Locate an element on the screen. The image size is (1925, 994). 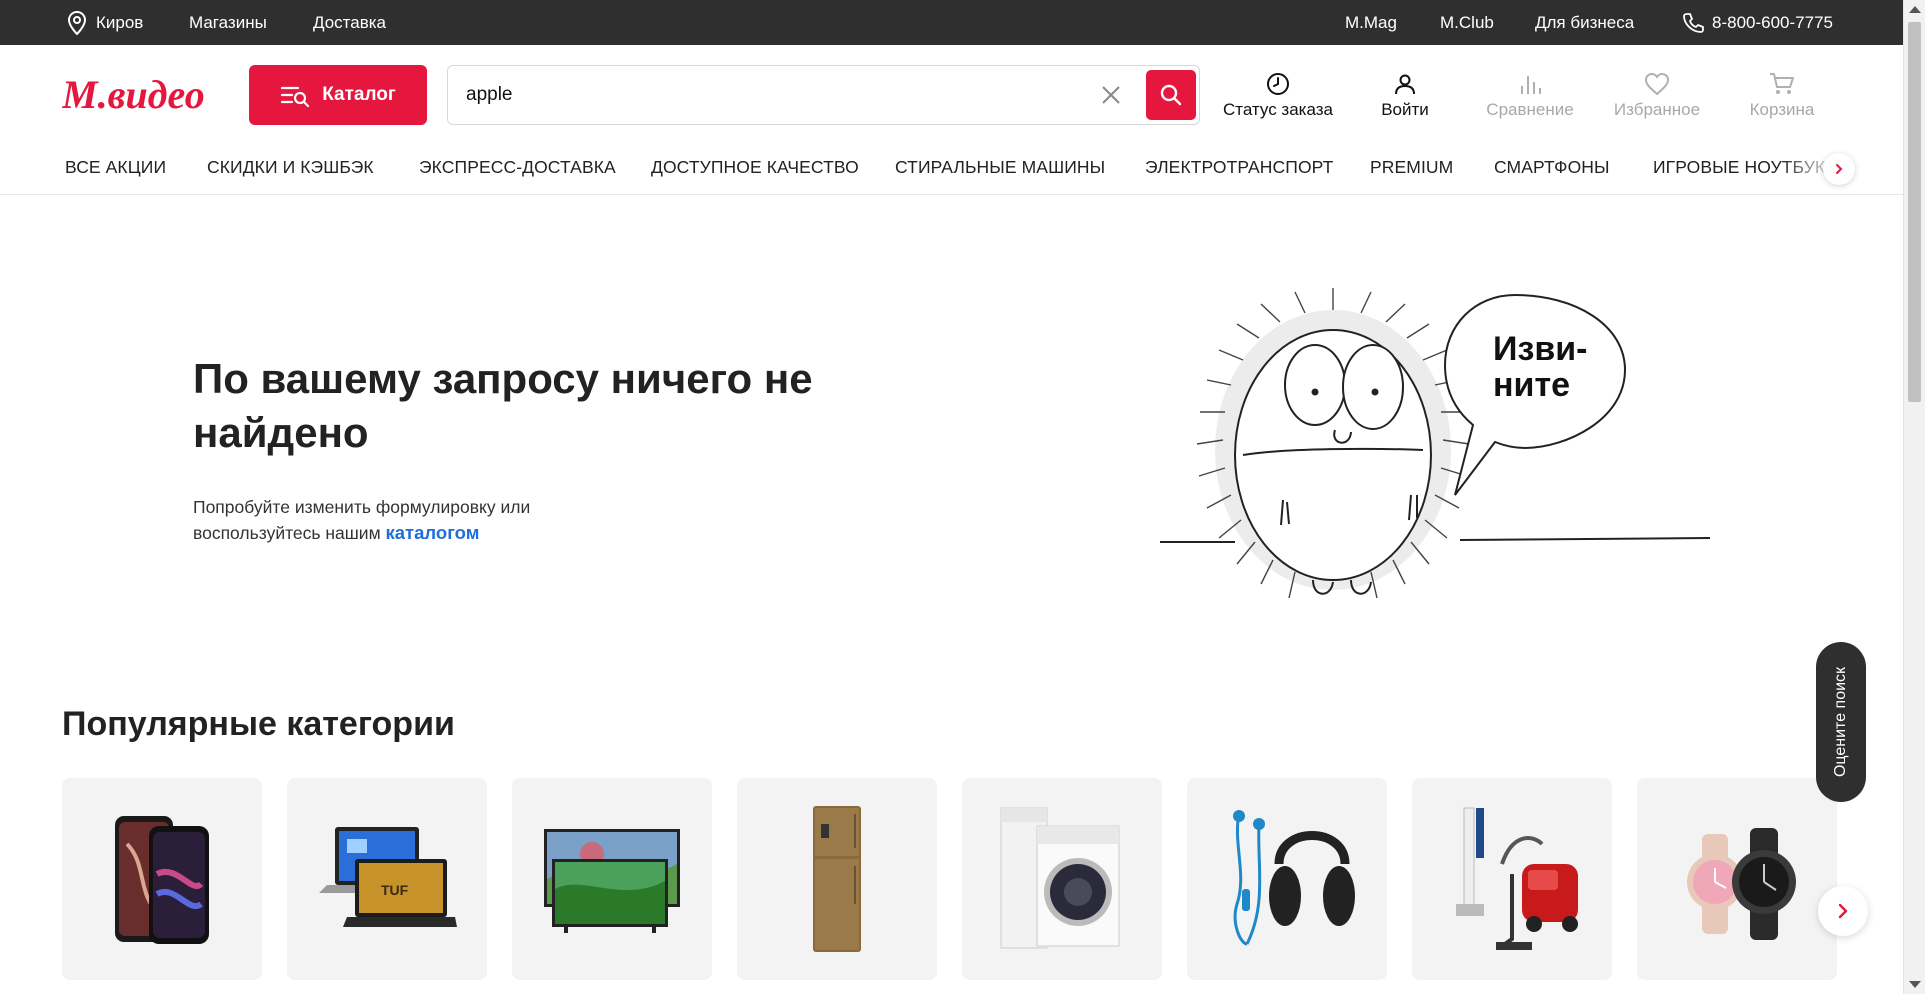
smartphones-image is located at coordinates (162, 880).